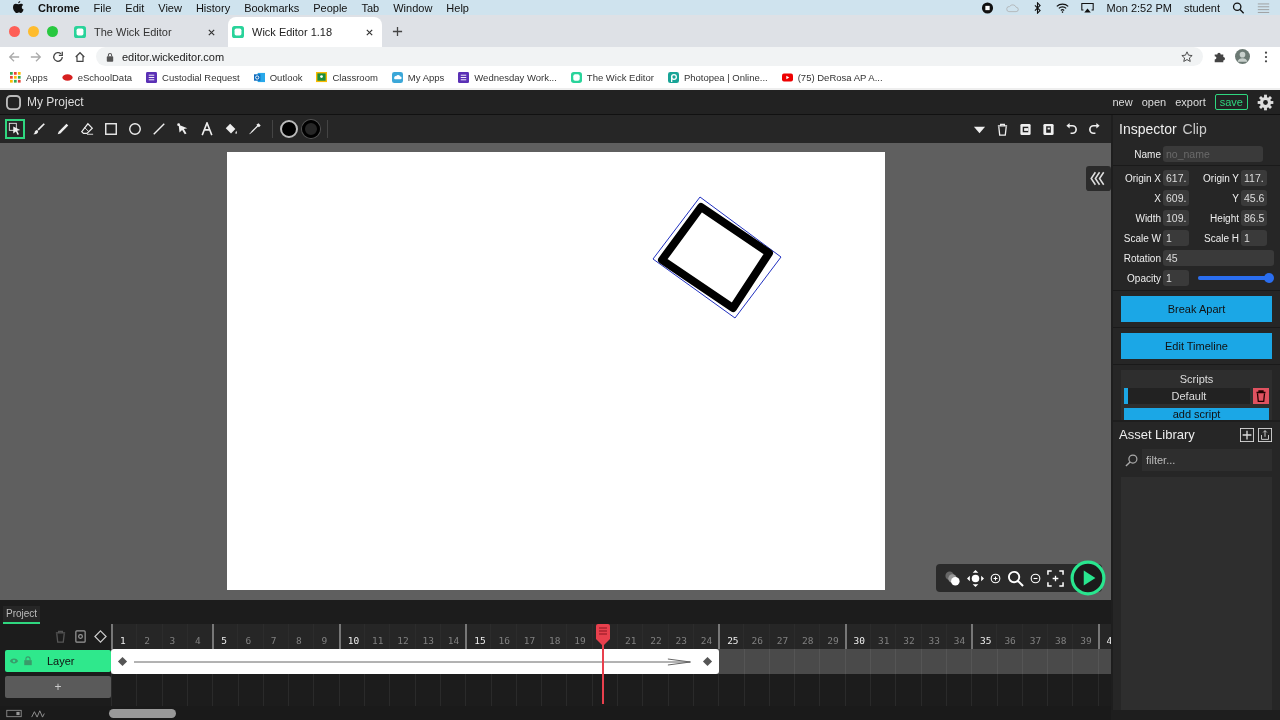 The image size is (1280, 720). Describe the element at coordinates (58, 56) in the screenshot. I see `reload-icon` at that location.